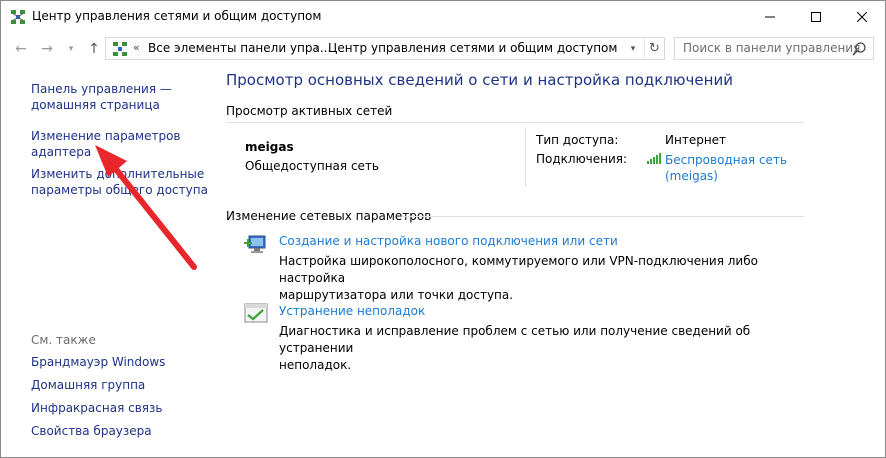 Image resolution: width=886 pixels, height=458 pixels. I want to click on maximize-button, so click(816, 16).